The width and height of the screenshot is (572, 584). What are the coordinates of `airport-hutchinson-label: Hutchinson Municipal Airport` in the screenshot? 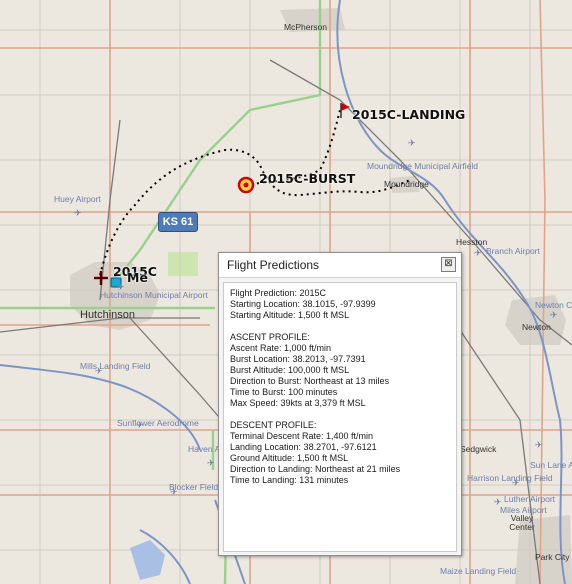 It's located at (154, 295).